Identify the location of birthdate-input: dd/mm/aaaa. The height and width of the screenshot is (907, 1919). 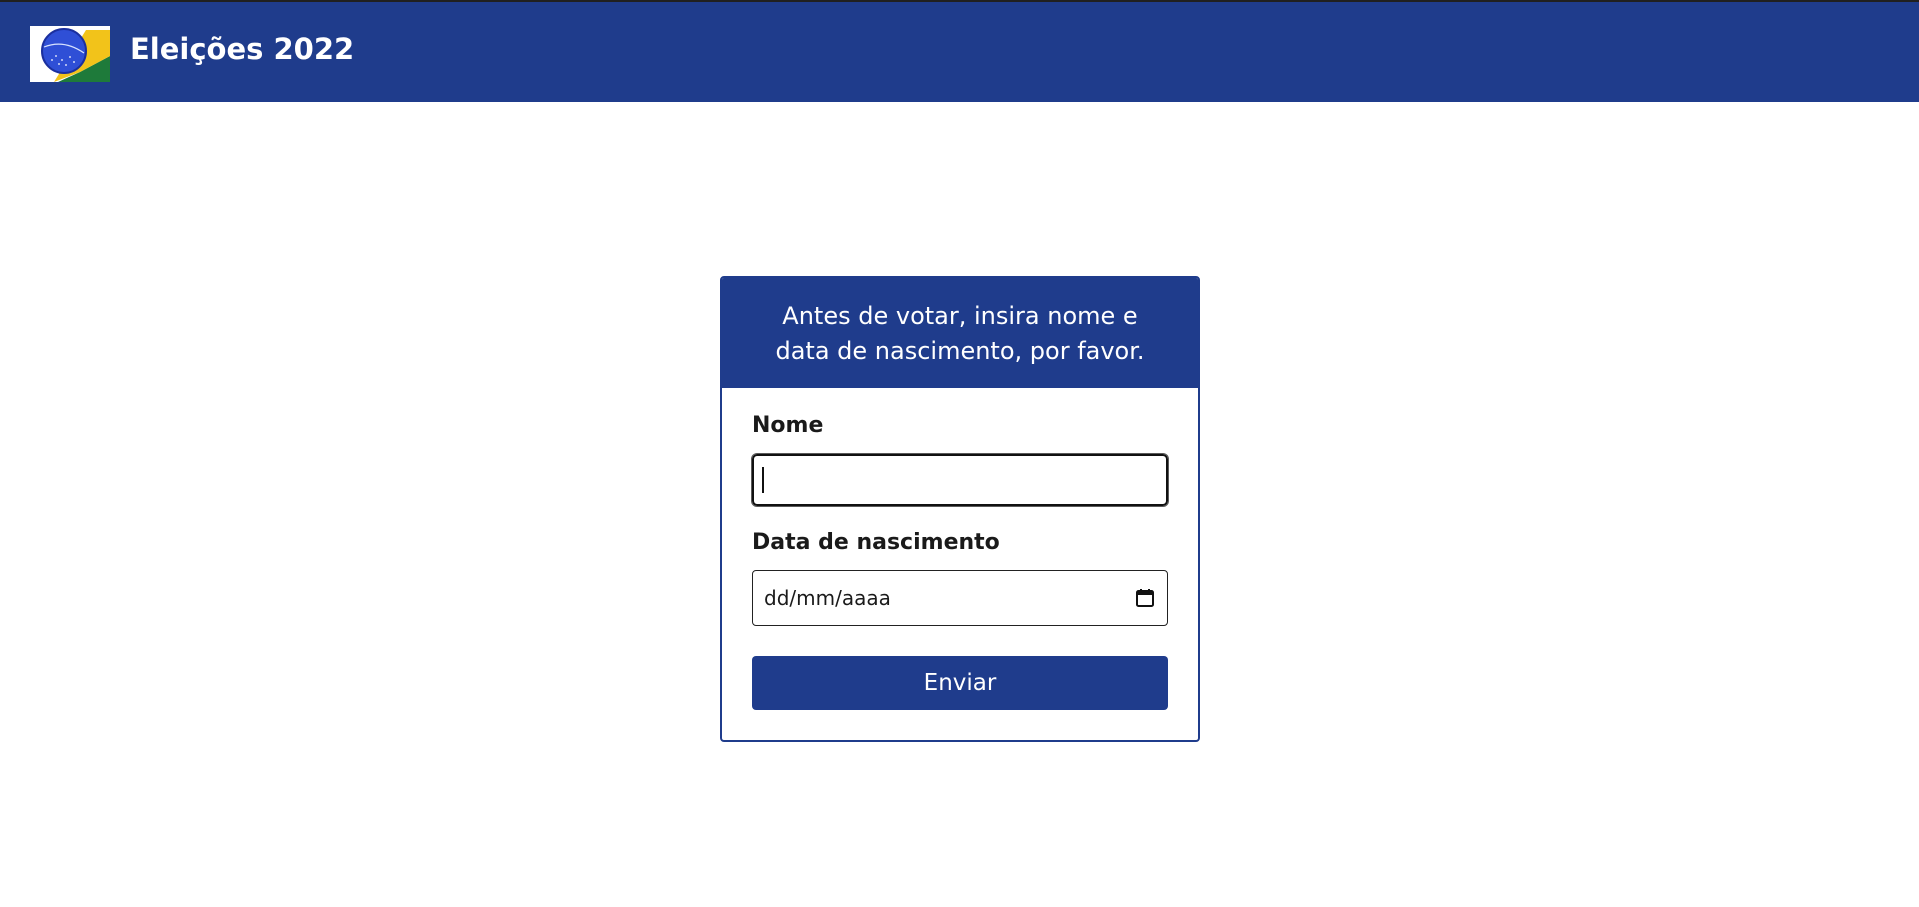
(960, 598).